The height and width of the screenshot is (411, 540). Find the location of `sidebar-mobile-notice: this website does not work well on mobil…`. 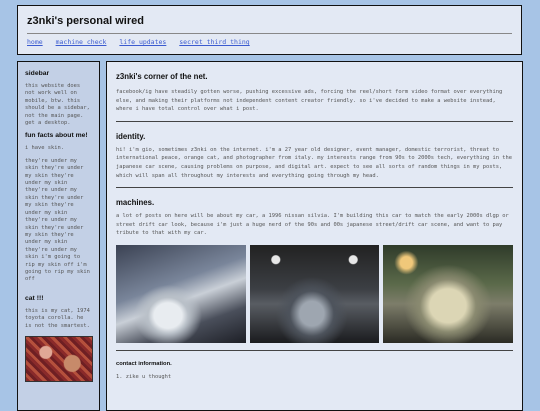

sidebar-mobile-notice: this website does not work well on mobil… is located at coordinates (57, 105).